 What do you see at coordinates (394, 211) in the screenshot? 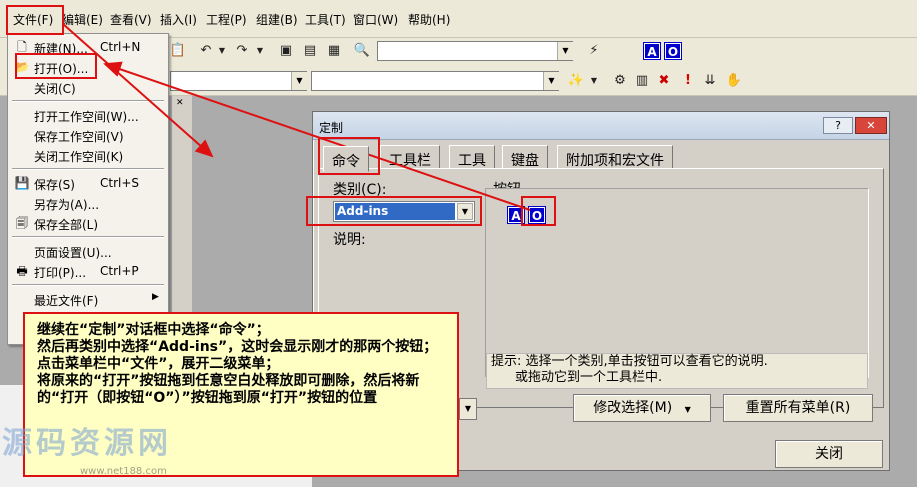
I see `highlight-category-select` at bounding box center [394, 211].